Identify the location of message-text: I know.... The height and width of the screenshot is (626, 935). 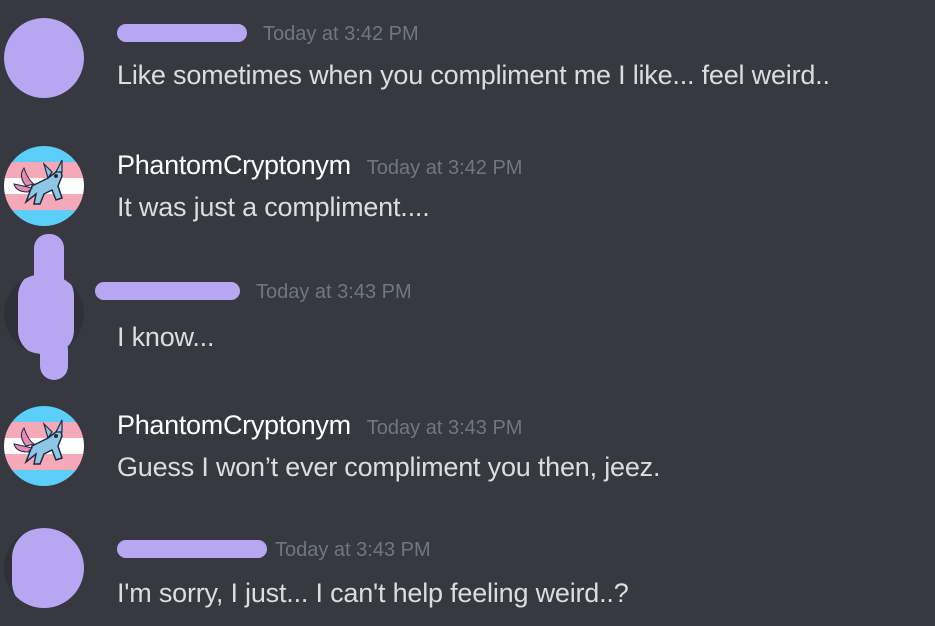
(166, 337).